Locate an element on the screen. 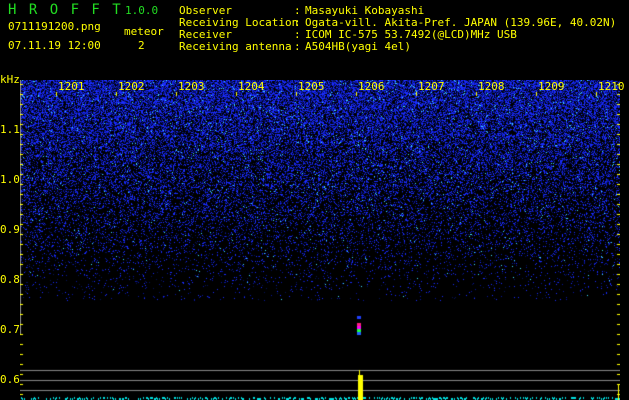 Image resolution: width=629 pixels, height=400 pixels. x-tick-label: 1201 is located at coordinates (71, 86).